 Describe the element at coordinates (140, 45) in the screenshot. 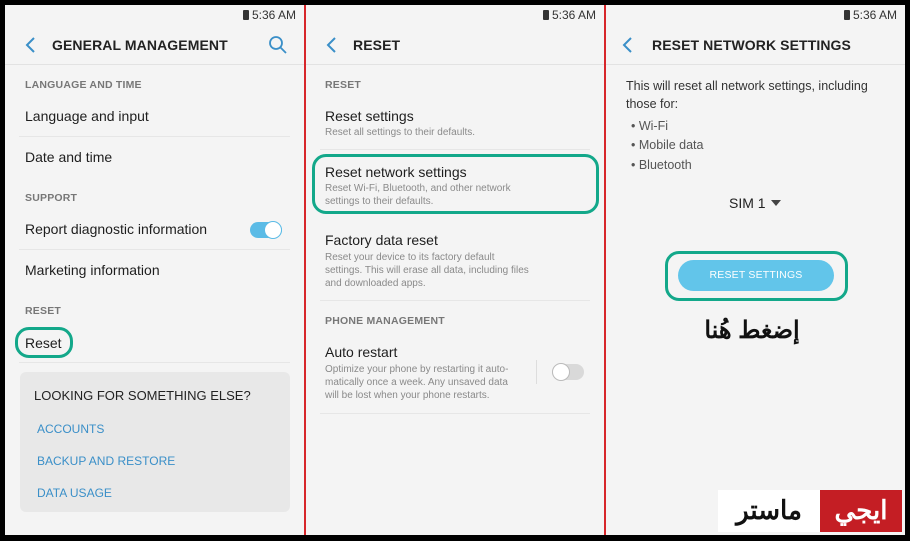

I see `page-title: GENERAL MANAGEMENT` at that location.